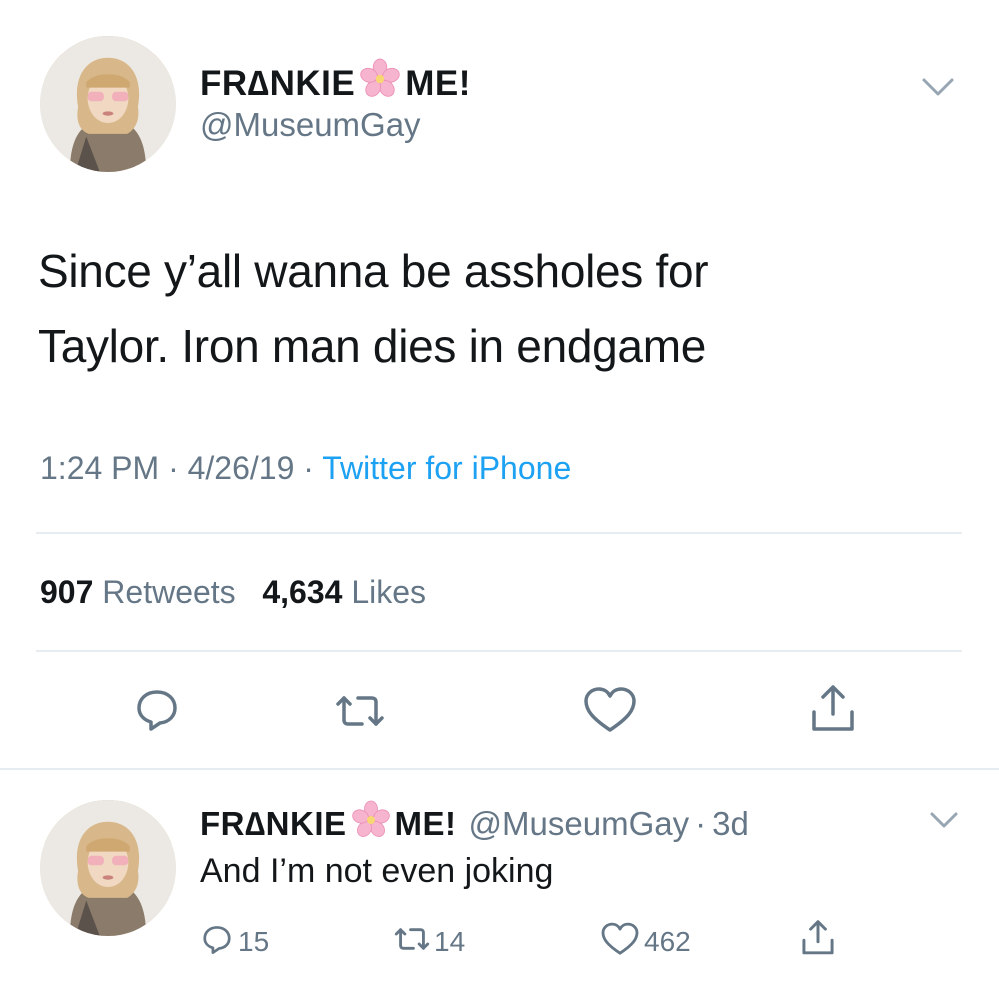  Describe the element at coordinates (241, 468) in the screenshot. I see `tweet-date: 4/26/19` at that location.